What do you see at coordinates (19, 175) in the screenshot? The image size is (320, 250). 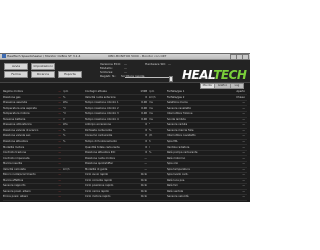 I see `table-cell: Blocco ruota/scorrimento` at bounding box center [19, 175].